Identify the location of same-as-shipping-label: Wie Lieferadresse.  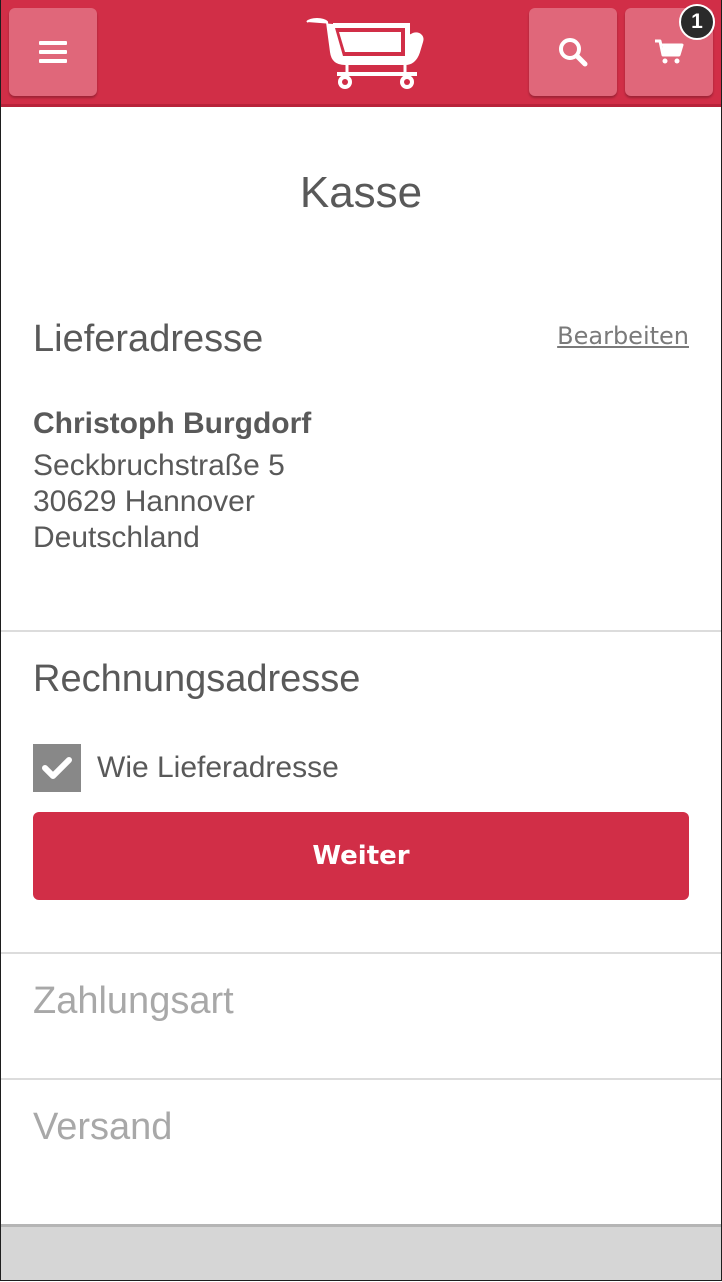
(218, 768).